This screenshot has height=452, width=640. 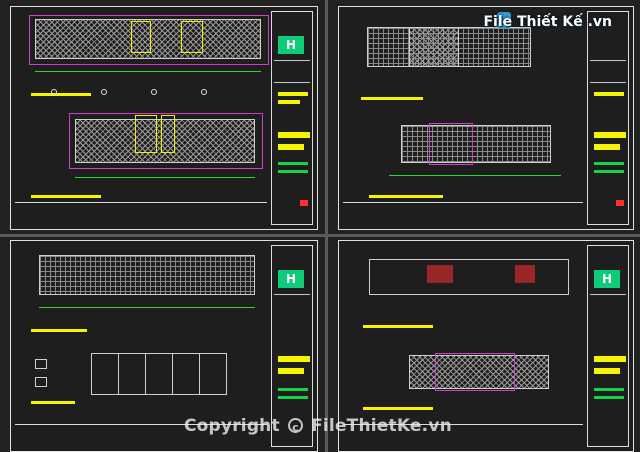 I want to click on copyright-watermark: Copyright c FileThietKe.vn, so click(x=318, y=426).